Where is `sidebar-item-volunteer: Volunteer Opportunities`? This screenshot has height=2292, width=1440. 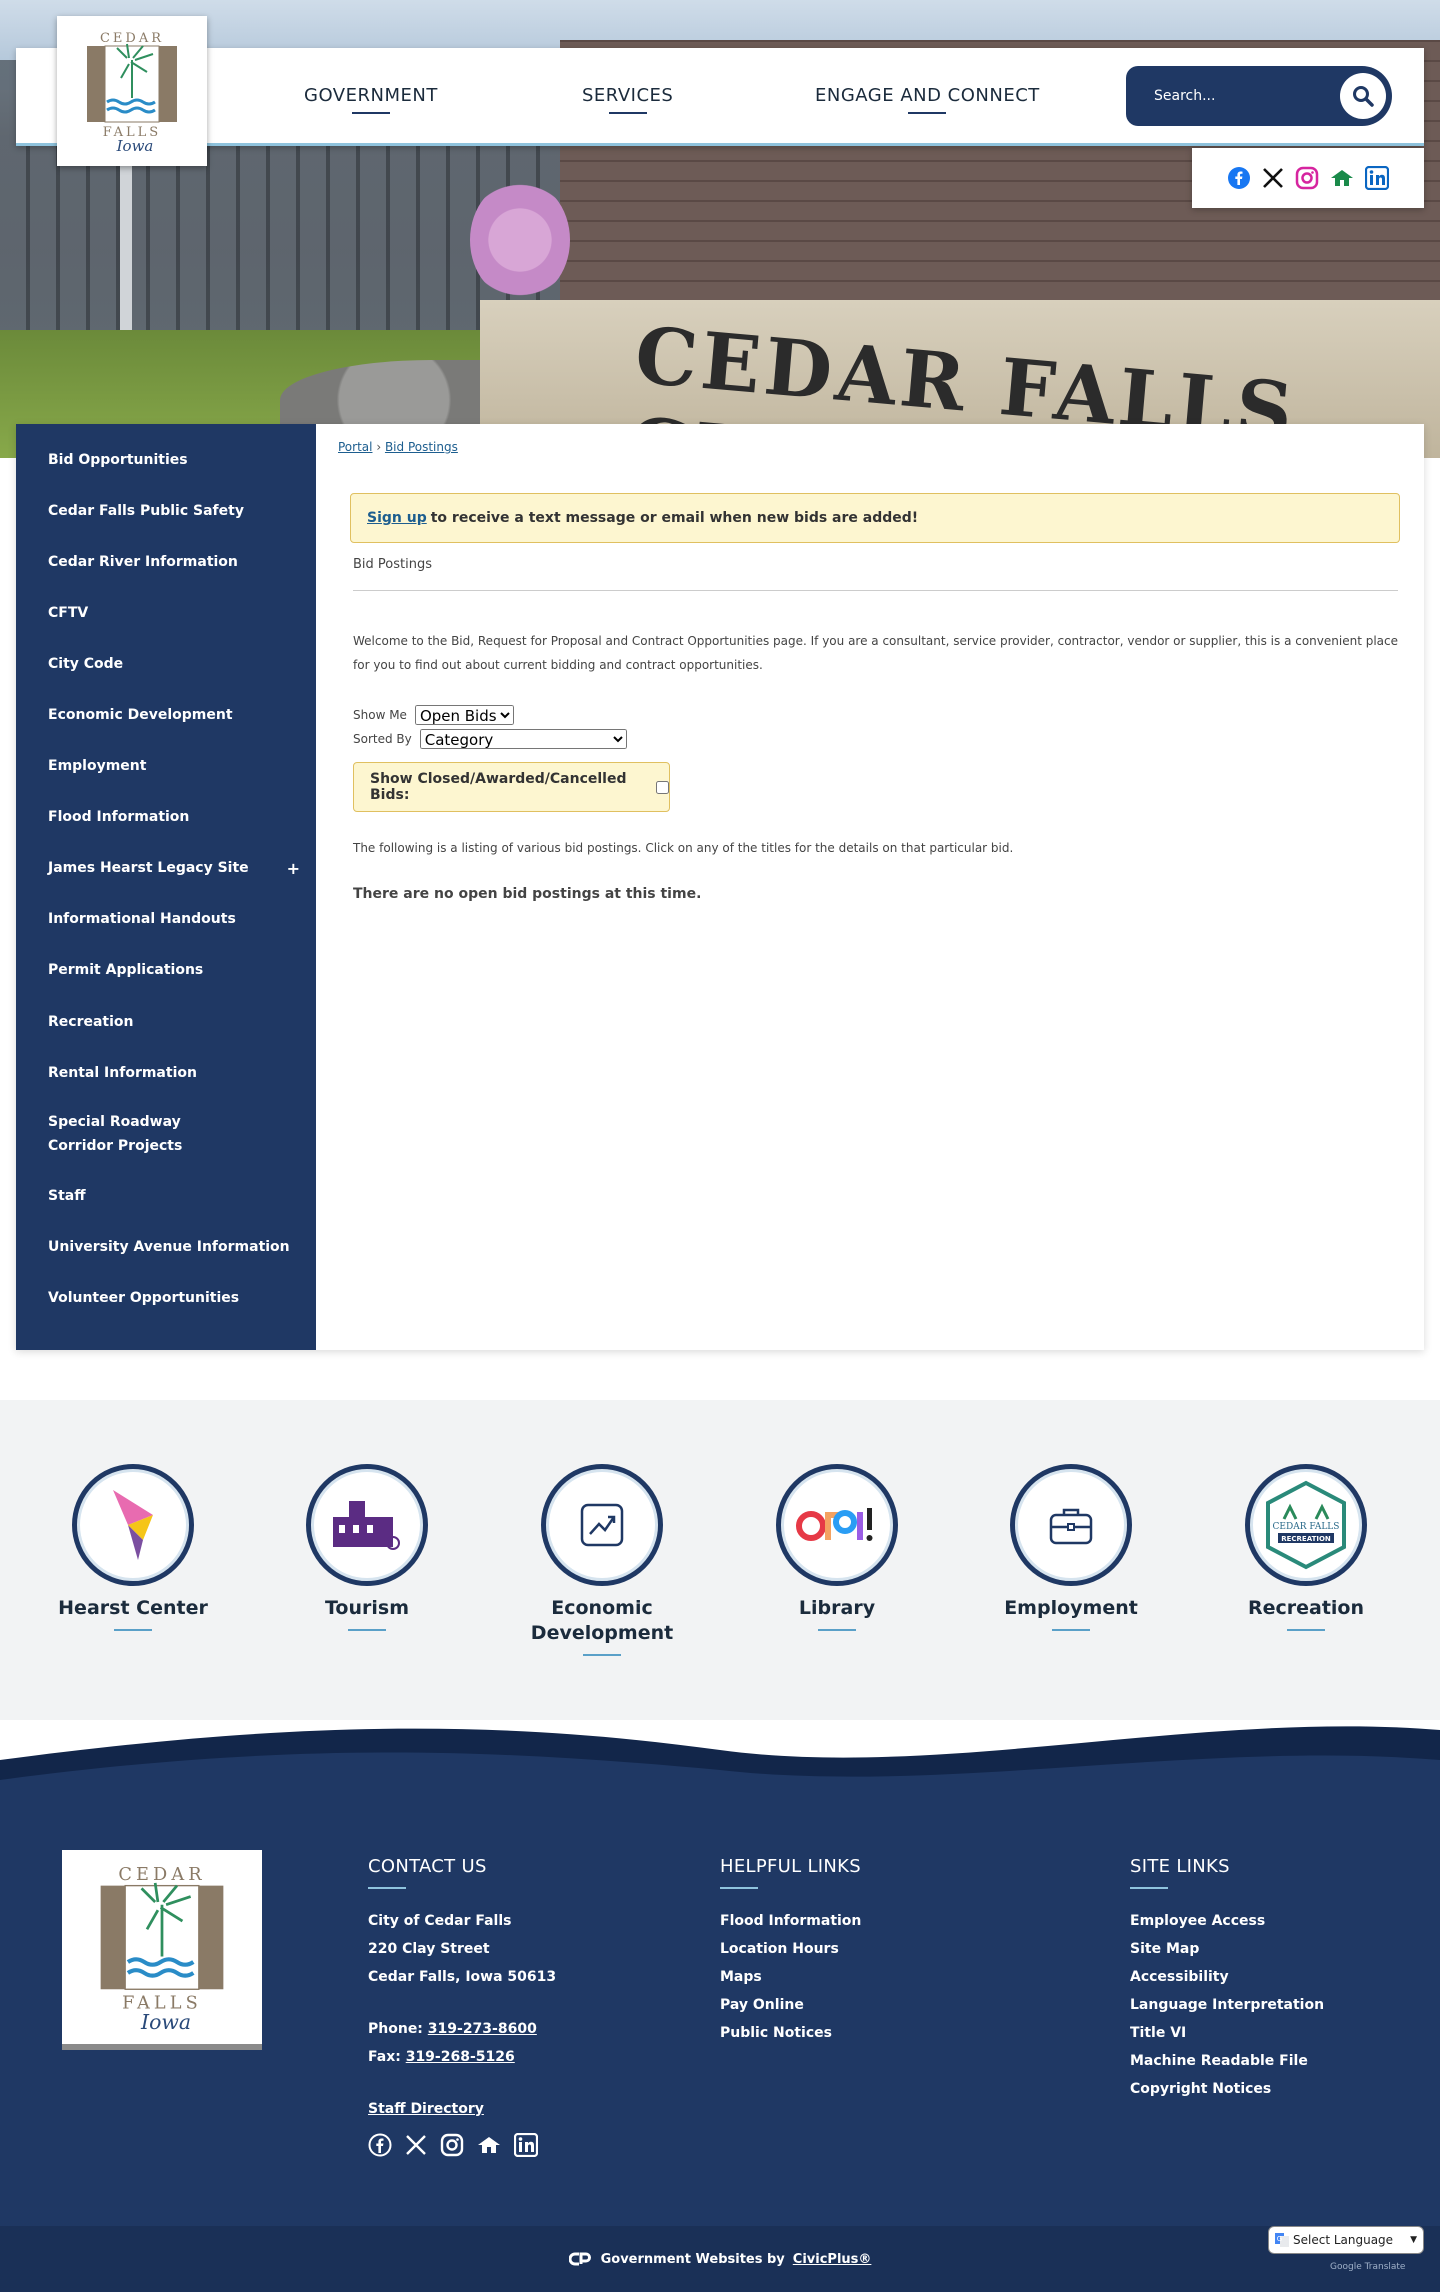
sidebar-item-volunteer: Volunteer Opportunities is located at coordinates (166, 1297).